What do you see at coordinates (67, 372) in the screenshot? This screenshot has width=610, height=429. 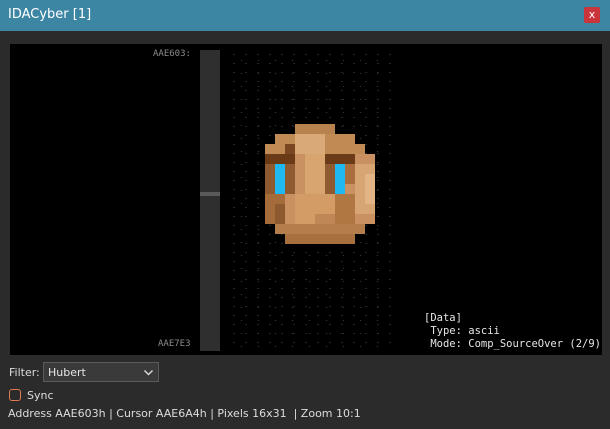 I see `filter-selected-value: Hubert` at bounding box center [67, 372].